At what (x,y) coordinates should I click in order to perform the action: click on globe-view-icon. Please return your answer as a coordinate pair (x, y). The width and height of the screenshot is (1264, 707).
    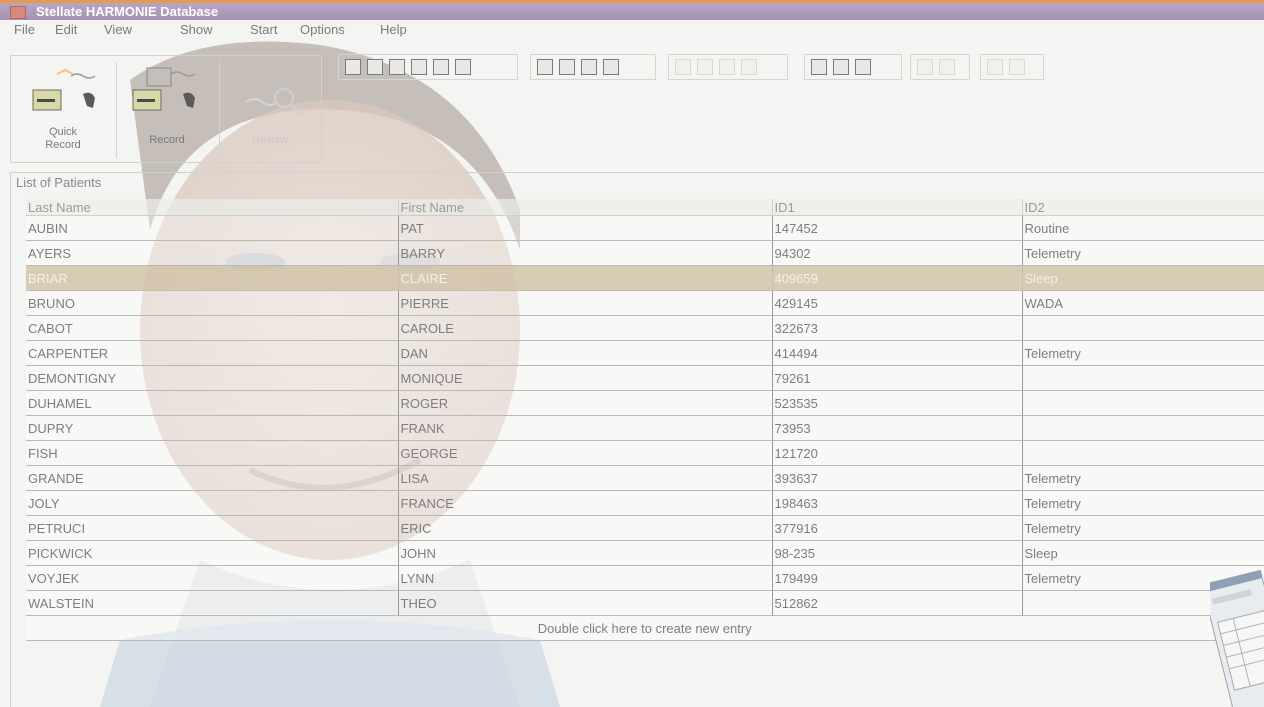
    Looking at the image, I should click on (419, 67).